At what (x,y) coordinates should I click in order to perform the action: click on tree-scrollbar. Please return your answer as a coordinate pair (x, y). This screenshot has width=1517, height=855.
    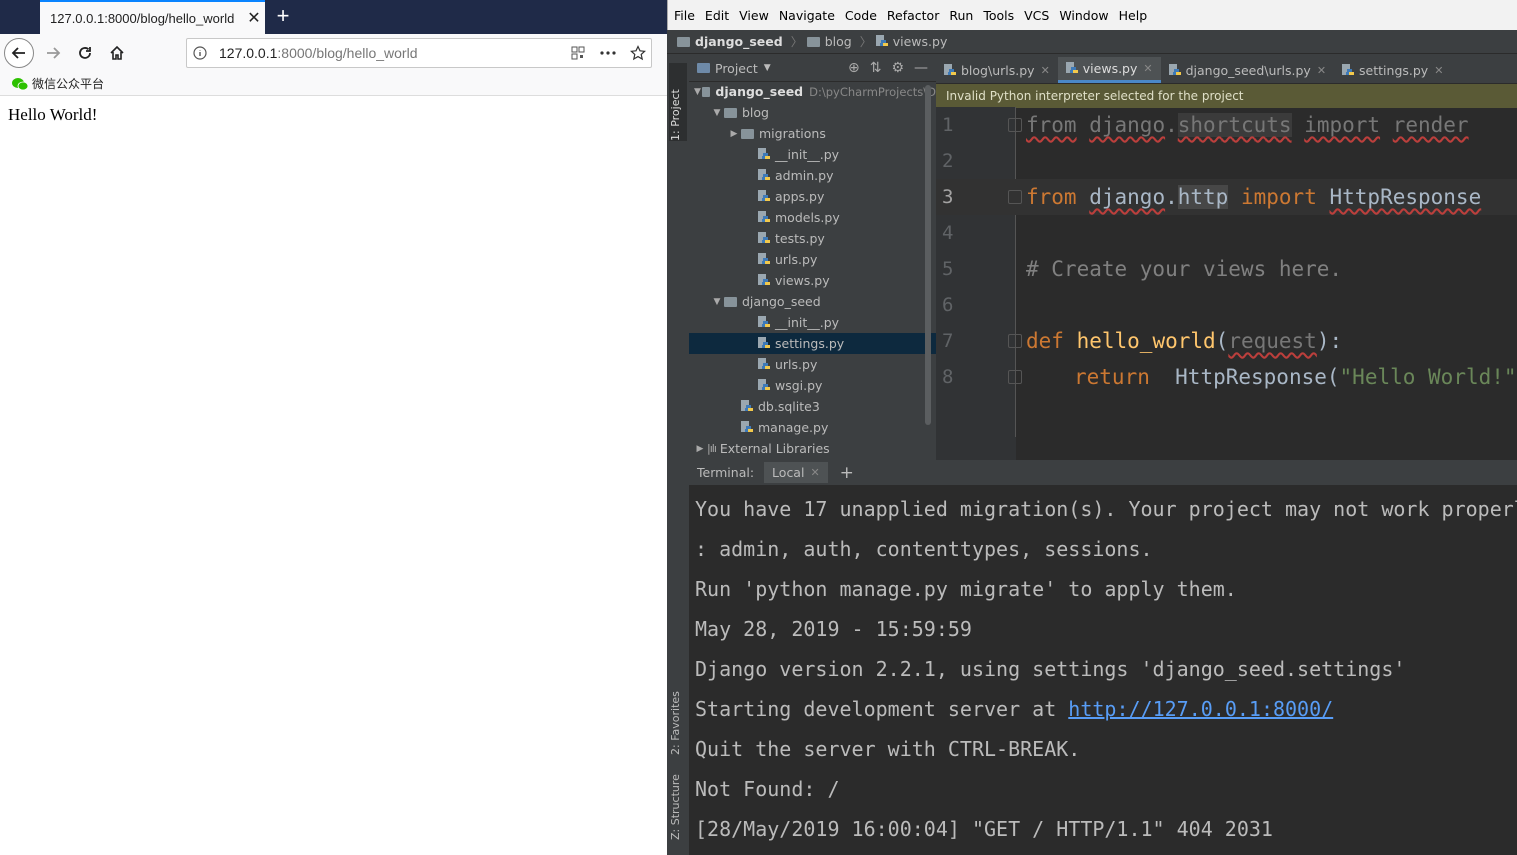
    Looking at the image, I should click on (928, 255).